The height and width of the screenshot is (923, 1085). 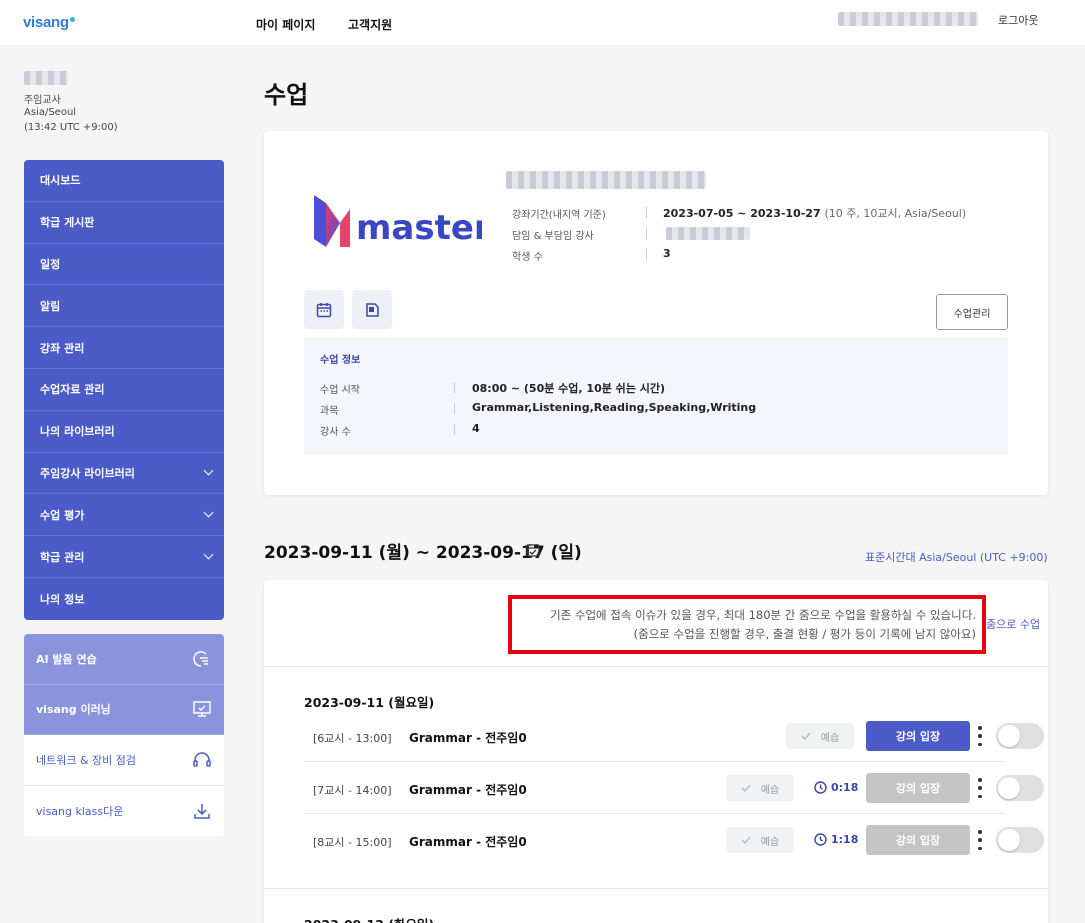 What do you see at coordinates (335, 432) in the screenshot?
I see `teacher-count-label: 강사 수` at bounding box center [335, 432].